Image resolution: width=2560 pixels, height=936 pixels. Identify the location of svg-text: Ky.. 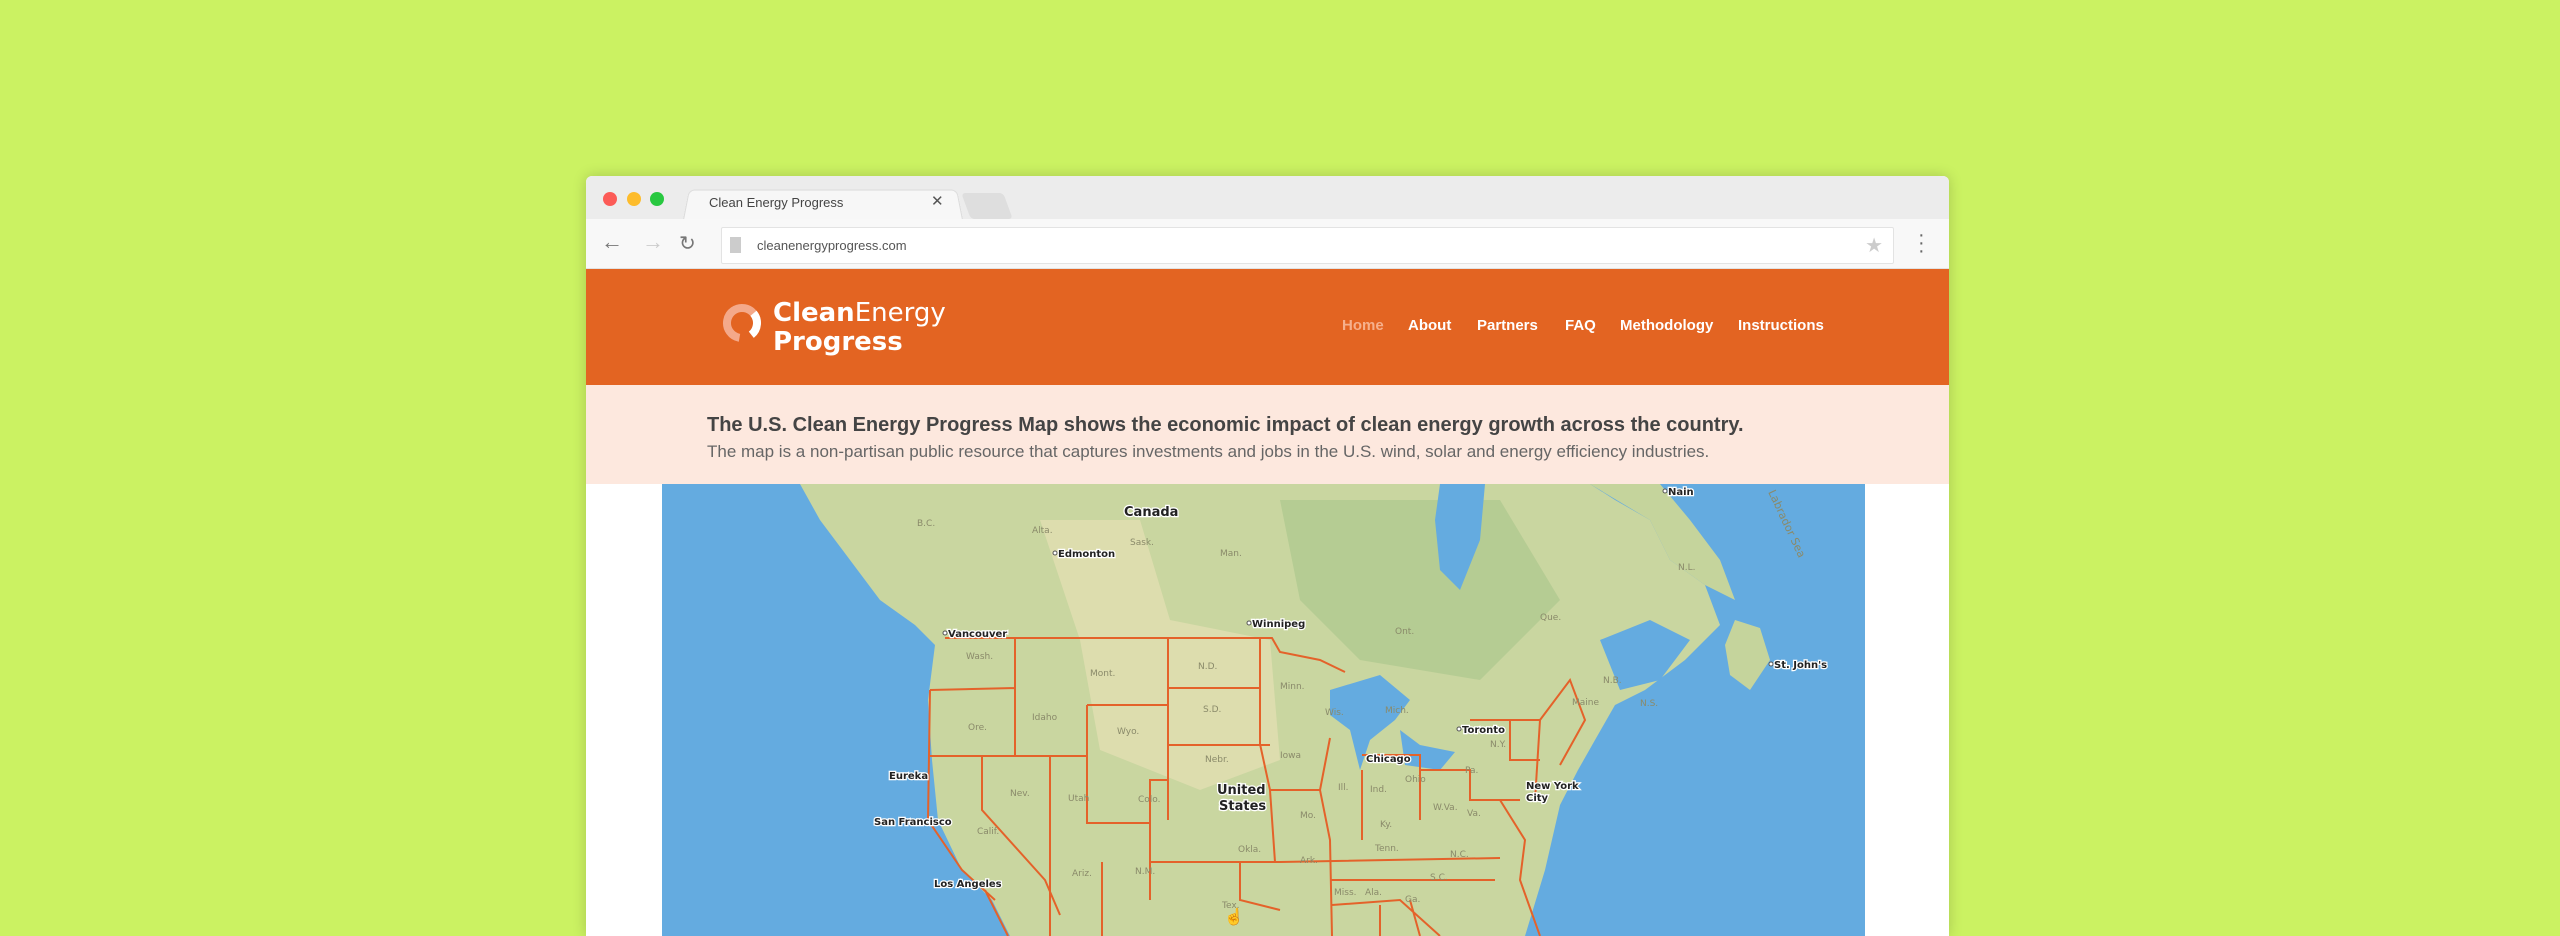
(1386, 825).